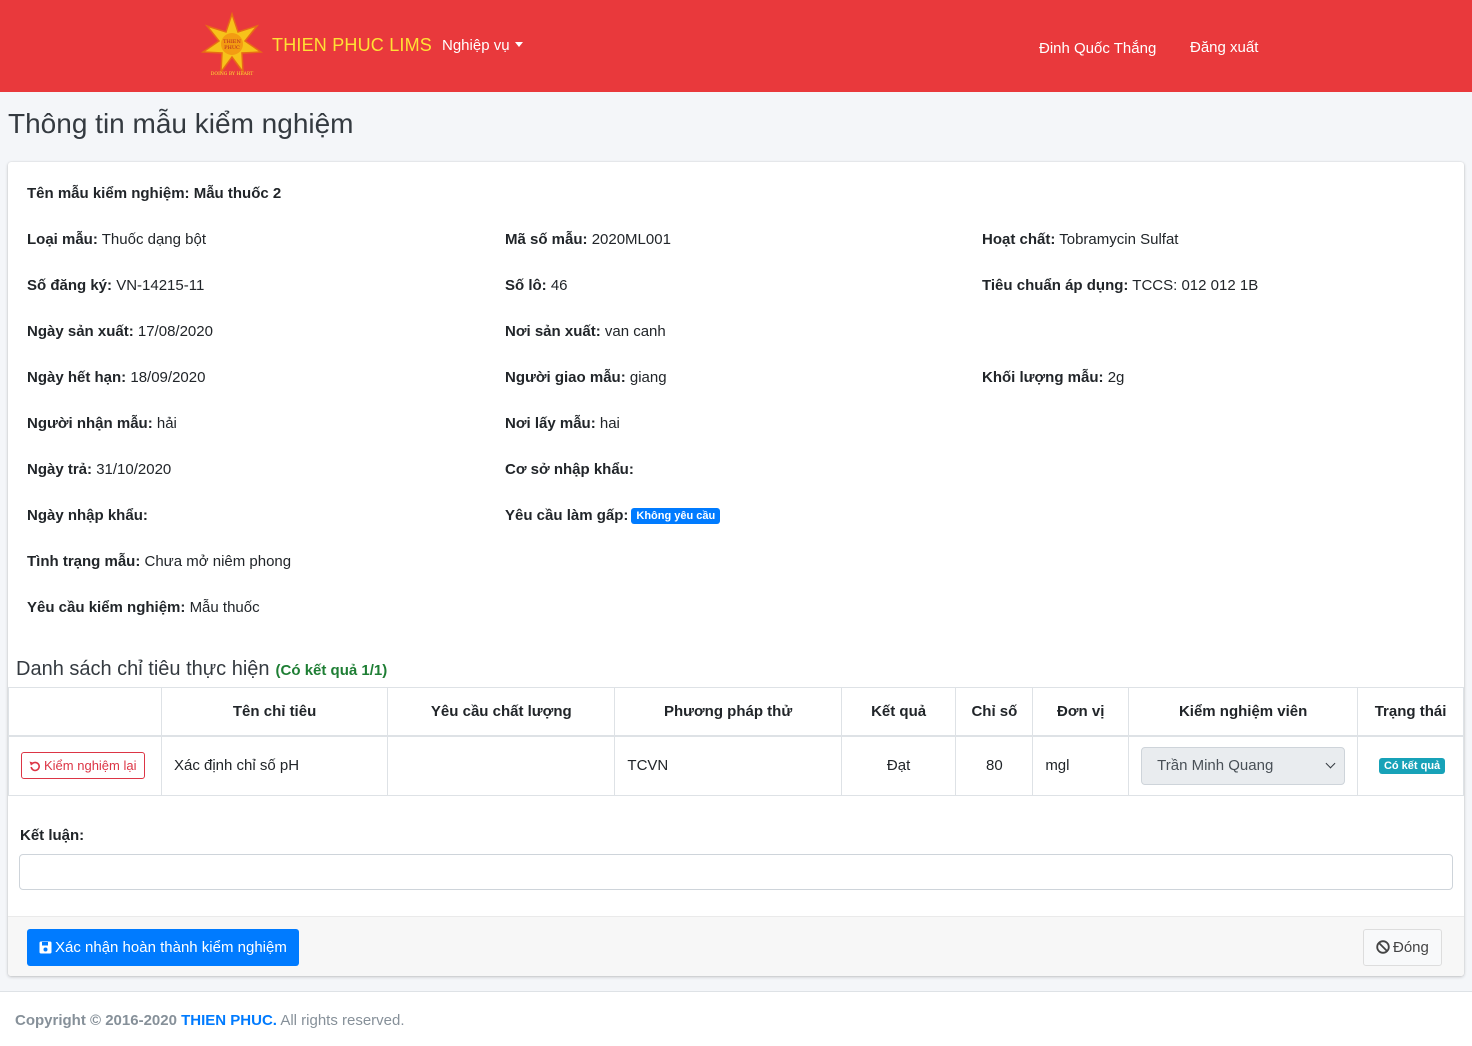  I want to click on field-ngay-tra: Ngày trả: 31/10/2020, so click(99, 469).